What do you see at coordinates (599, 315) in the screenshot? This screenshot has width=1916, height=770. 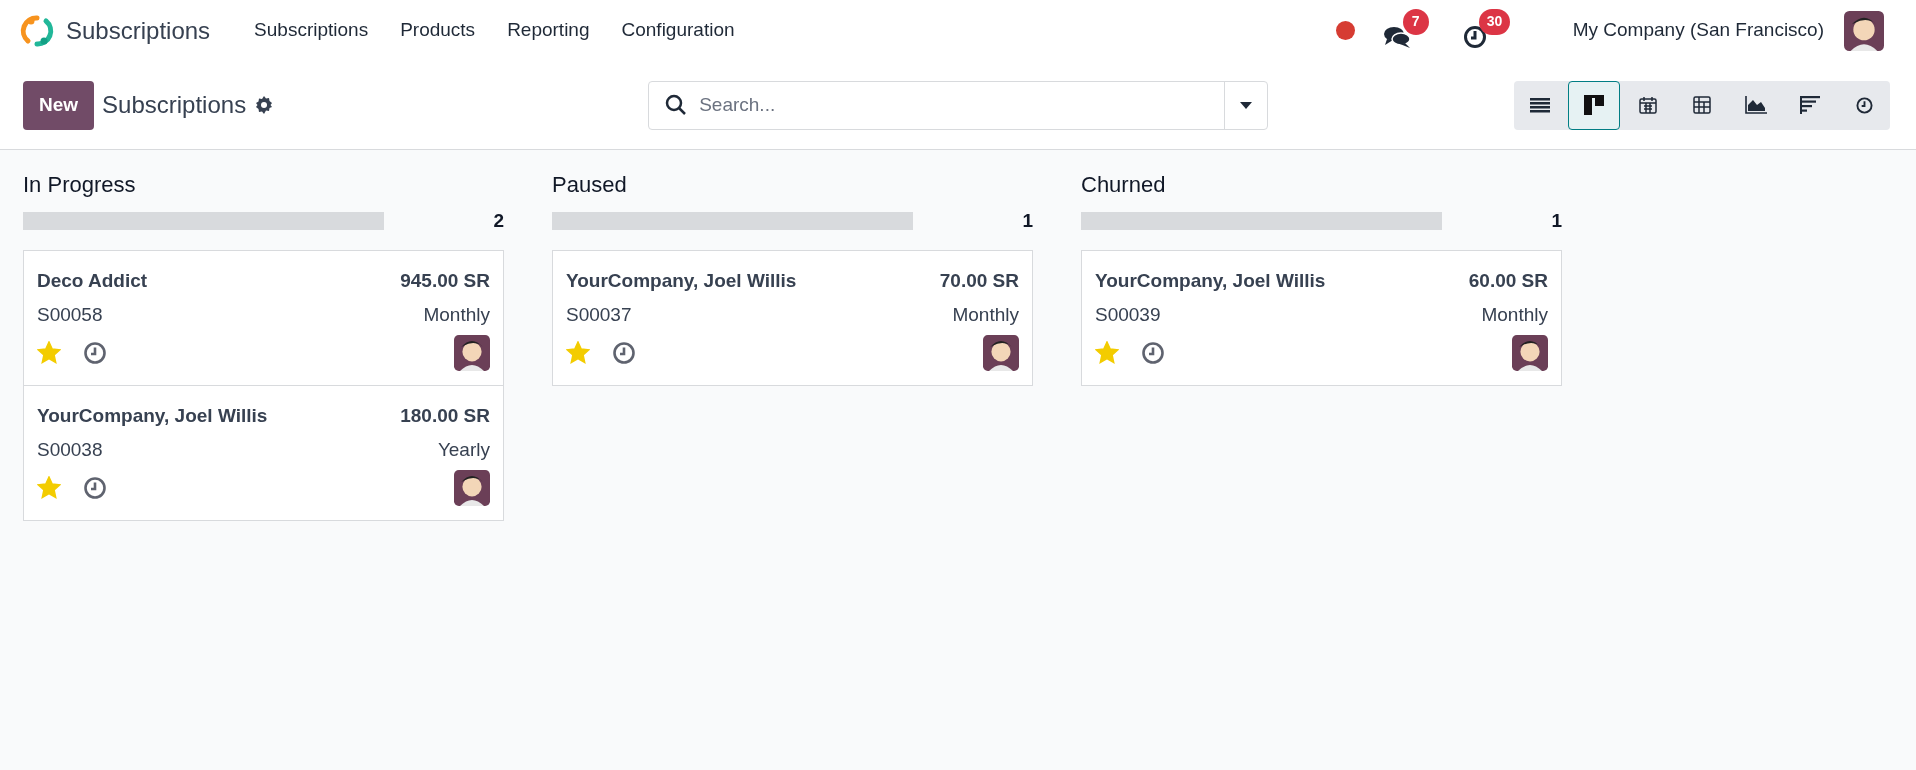 I see `subscription-reference: S00037` at bounding box center [599, 315].